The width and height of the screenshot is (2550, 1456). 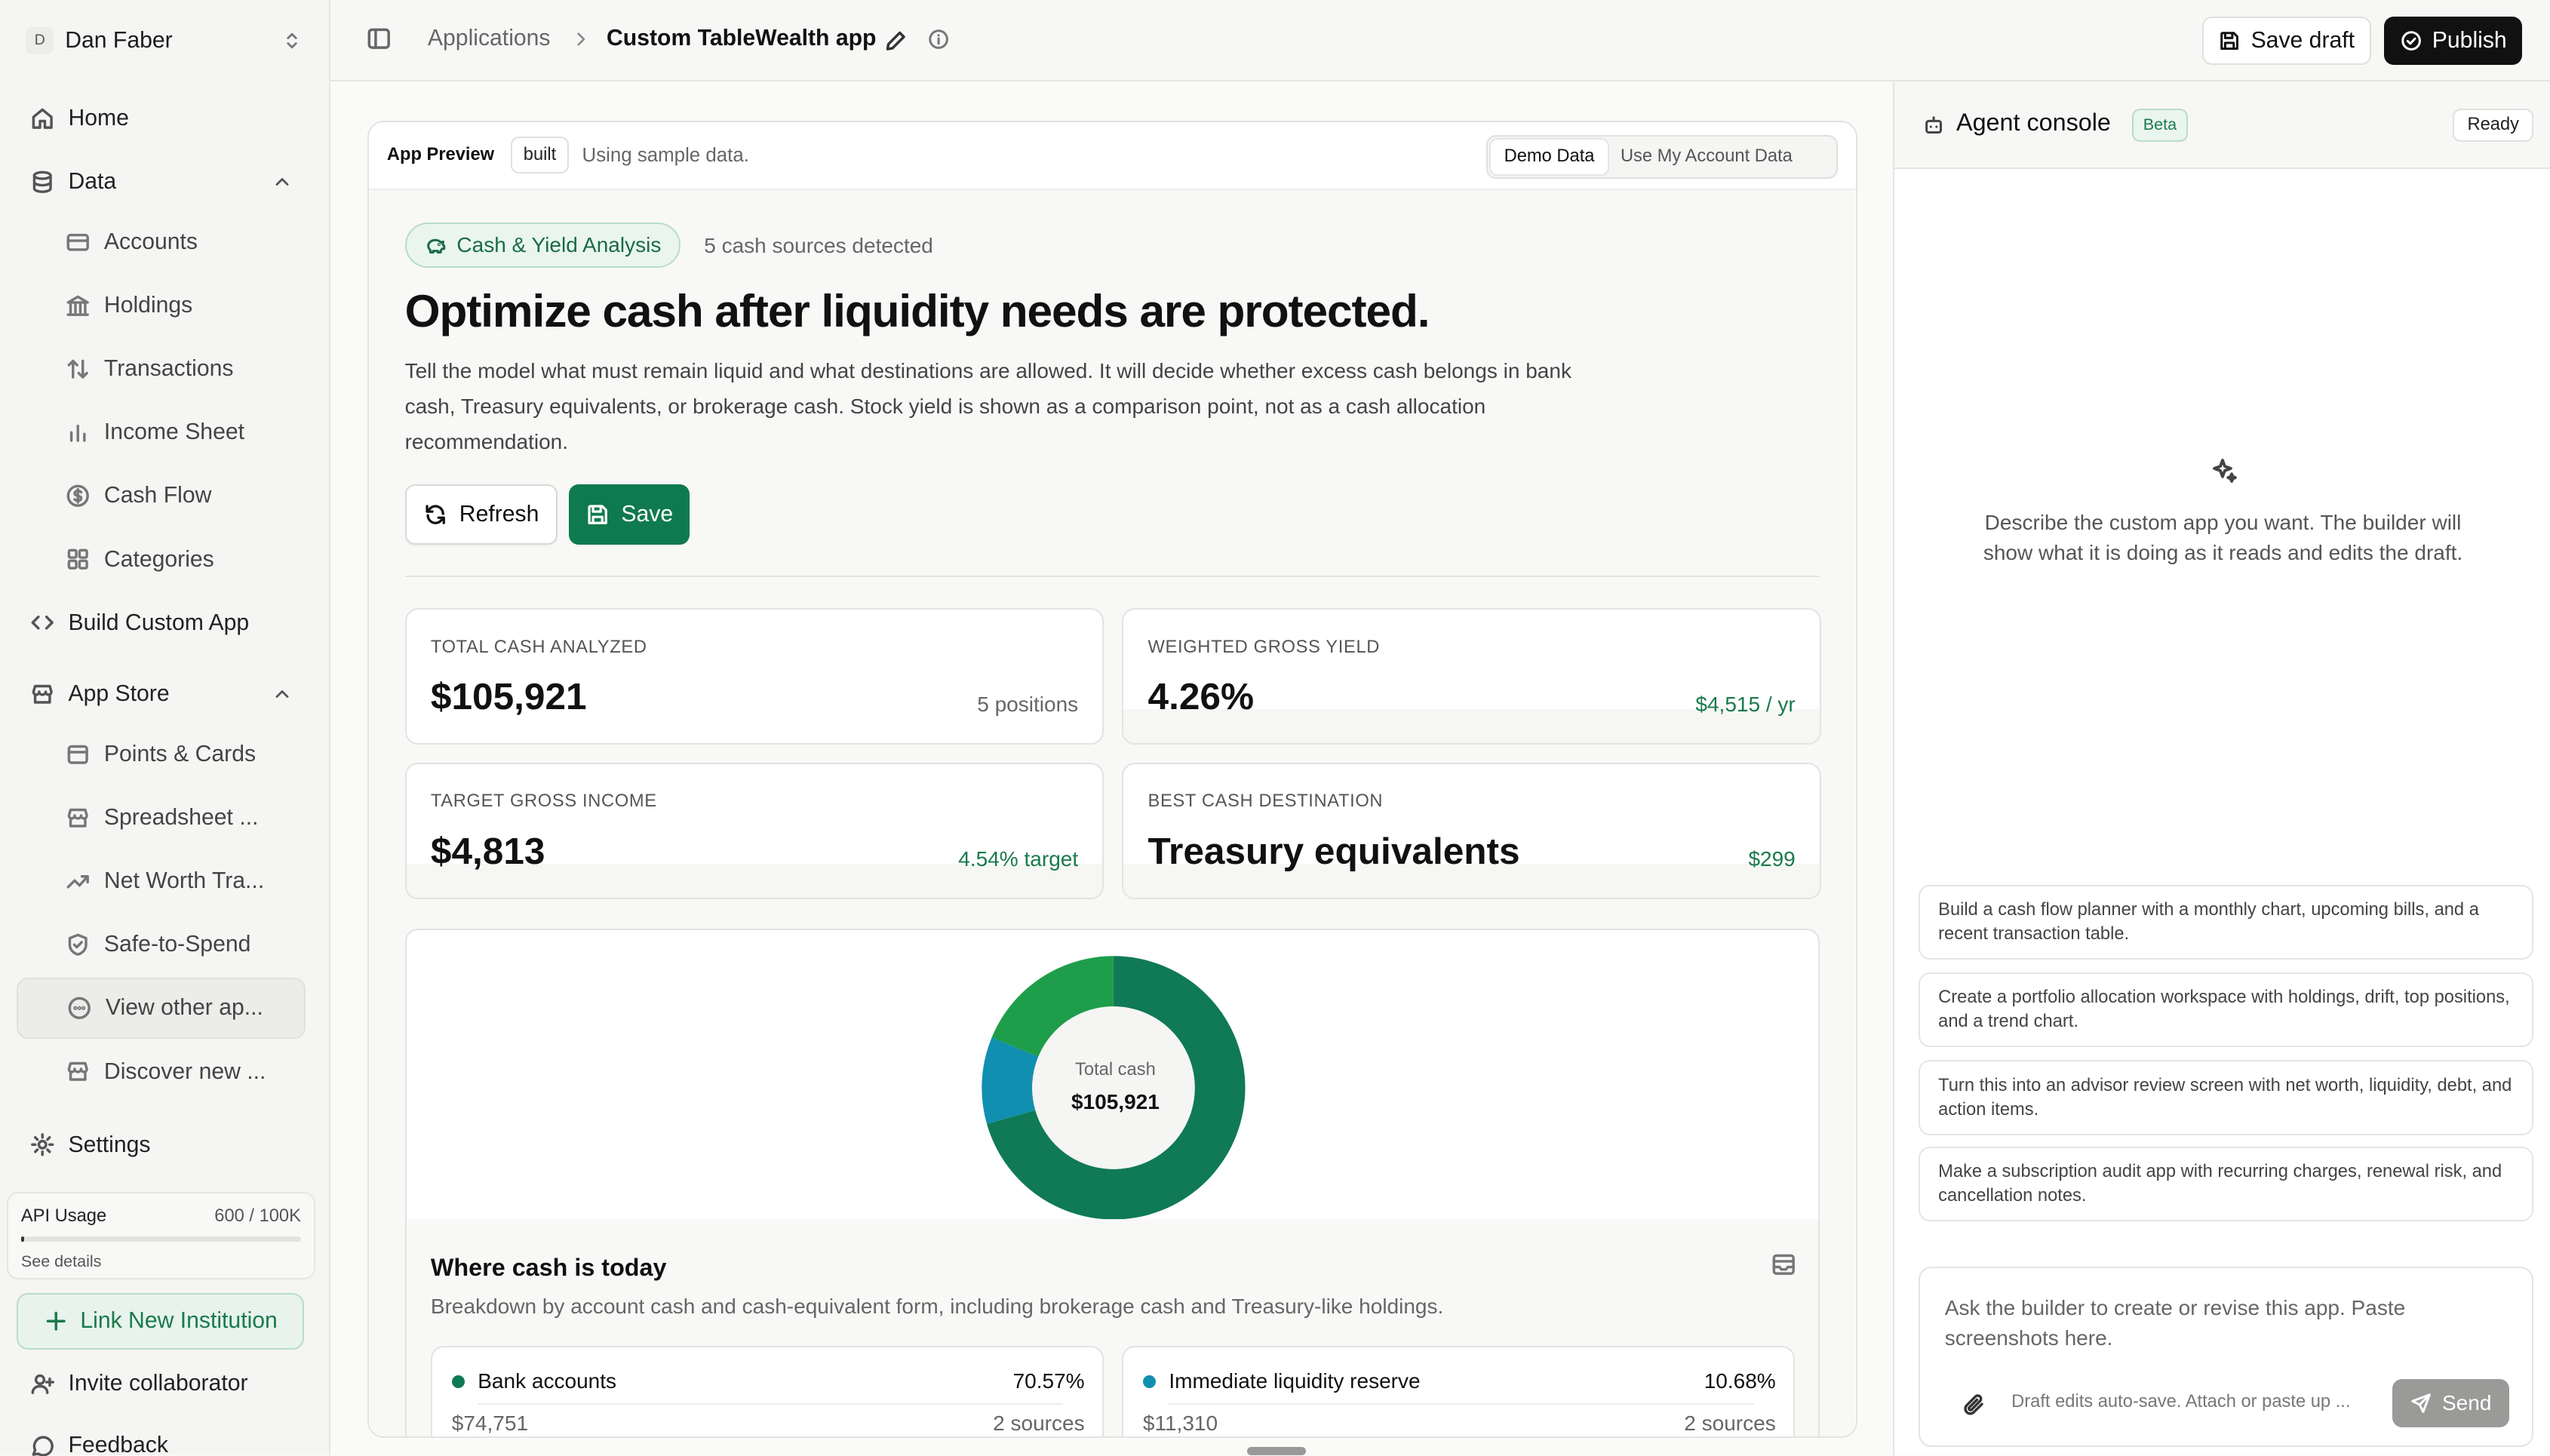 What do you see at coordinates (1112, 576) in the screenshot?
I see `divider` at bounding box center [1112, 576].